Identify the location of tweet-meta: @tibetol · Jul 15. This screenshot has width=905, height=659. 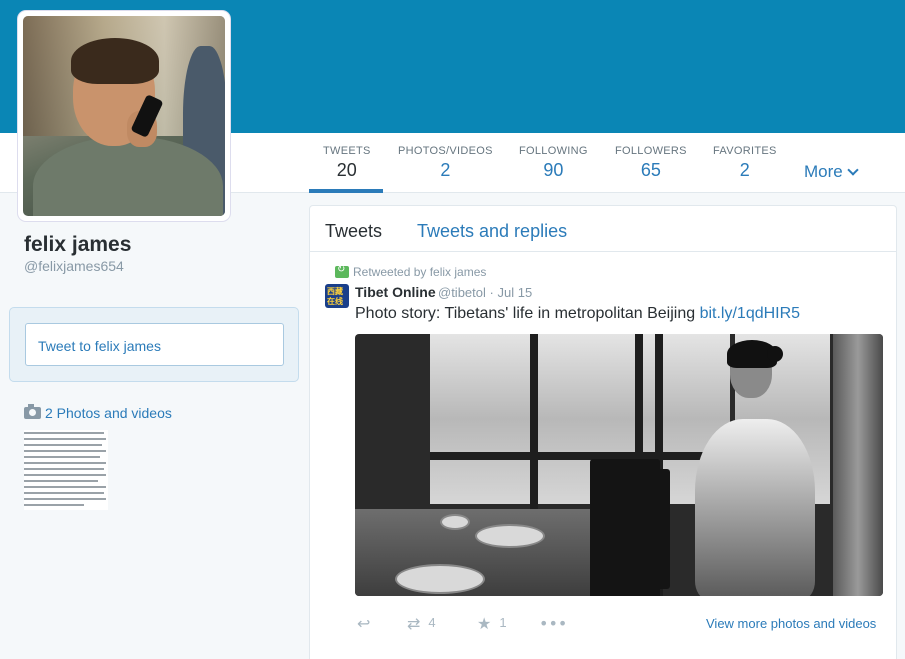
(485, 292).